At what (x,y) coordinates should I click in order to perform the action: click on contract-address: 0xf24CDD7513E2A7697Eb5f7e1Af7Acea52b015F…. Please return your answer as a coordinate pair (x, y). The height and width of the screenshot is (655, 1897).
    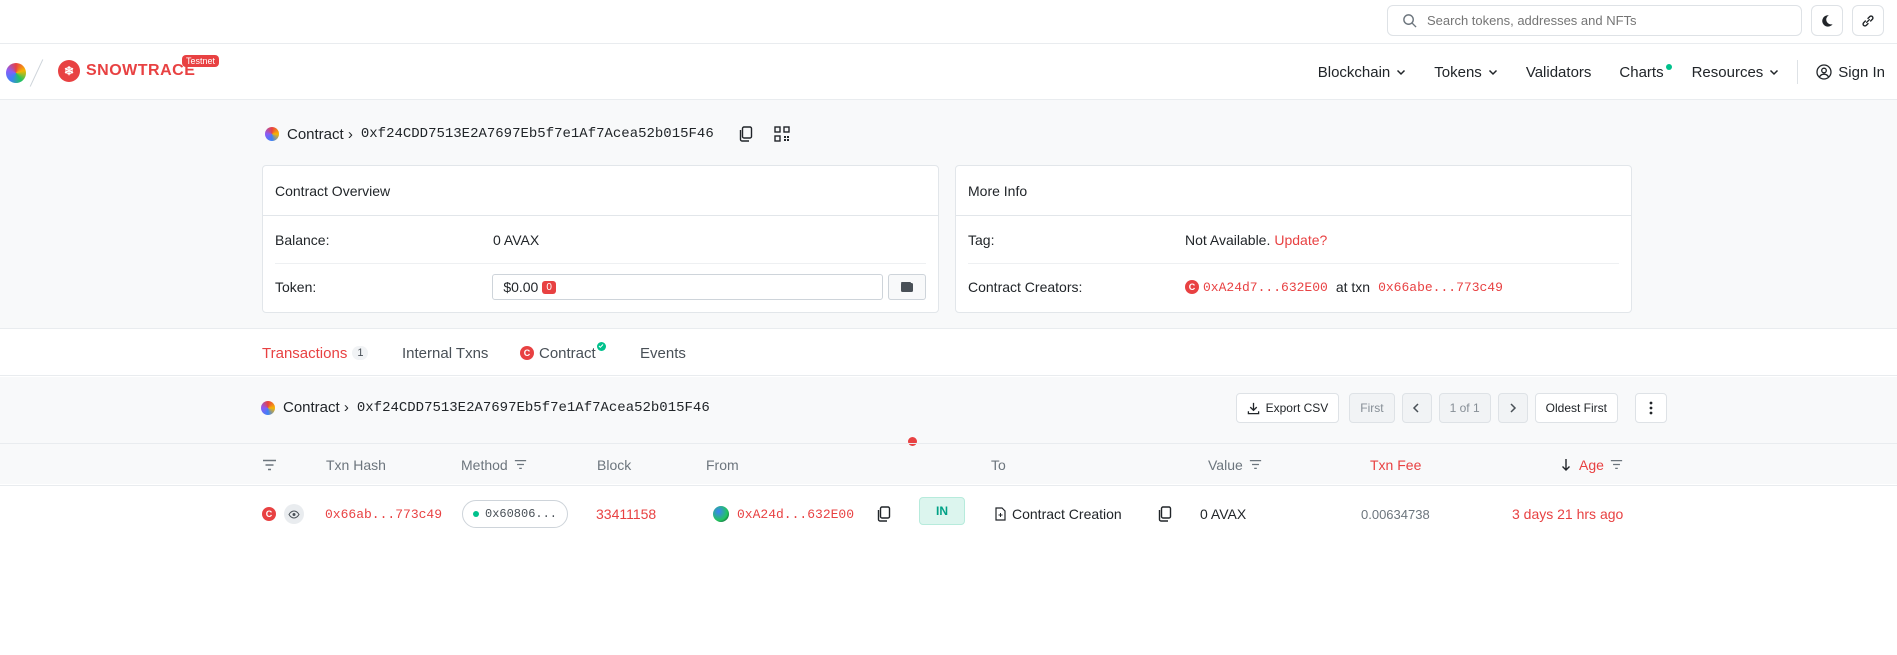
    Looking at the image, I should click on (533, 407).